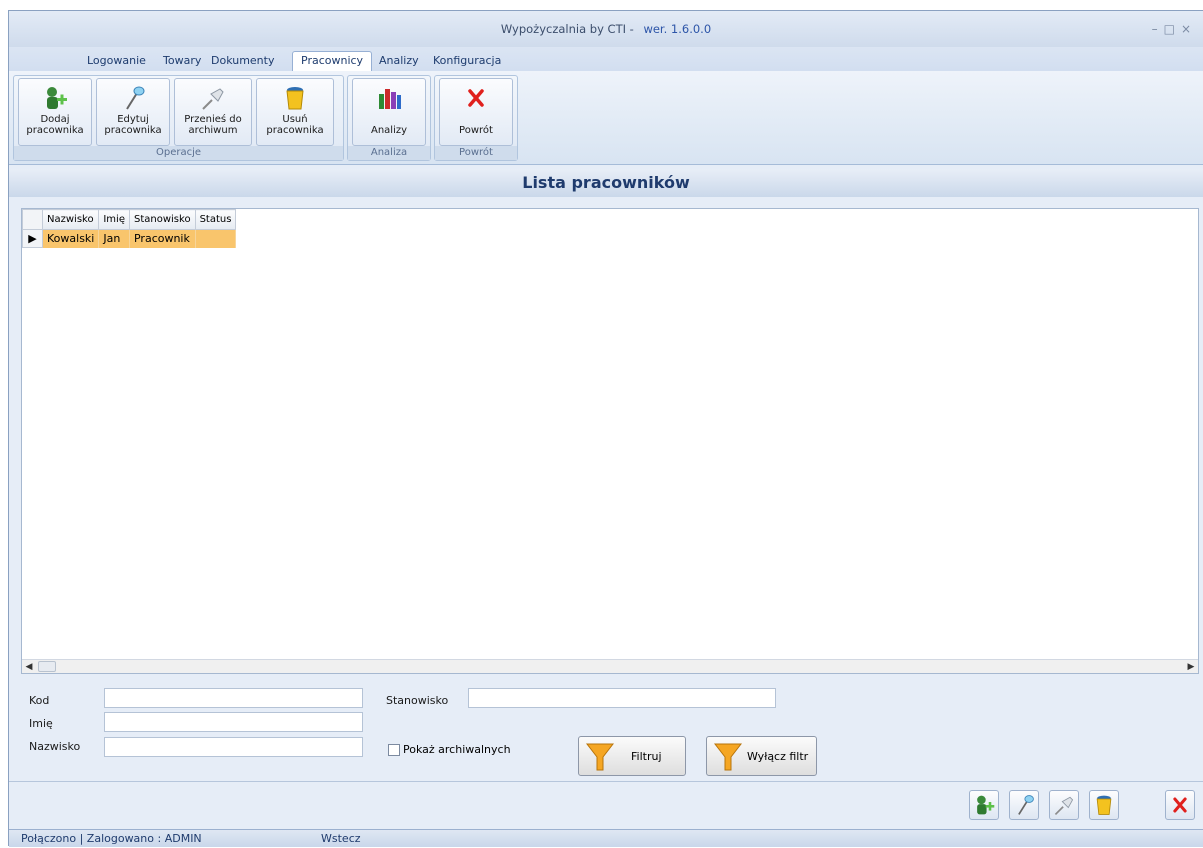 The width and height of the screenshot is (1203, 848). Describe the element at coordinates (610, 666) in the screenshot. I see `horizontal-scrollbar: ◀ ▶` at that location.